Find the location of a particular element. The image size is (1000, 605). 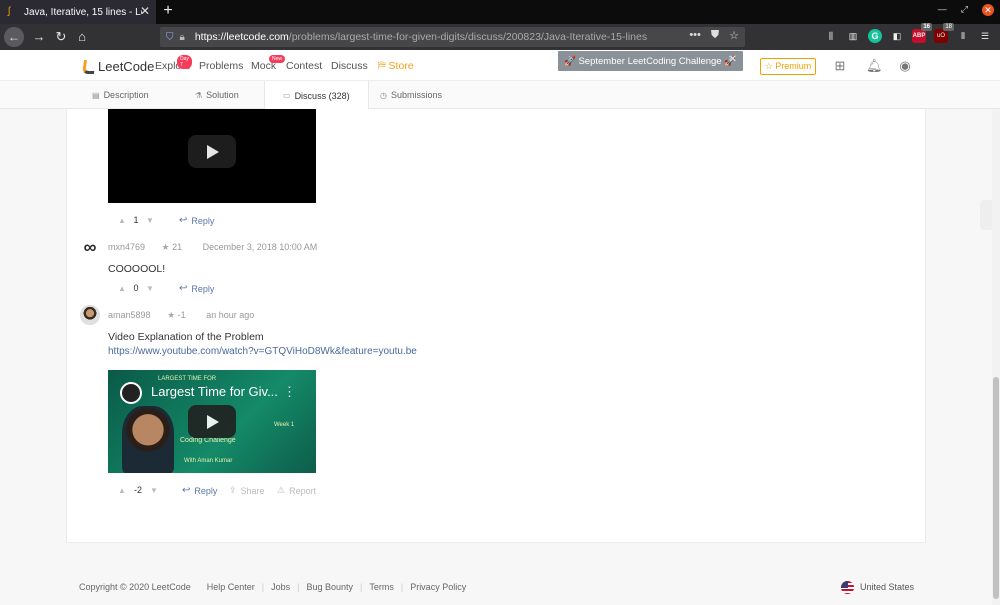

reputation: -1 is located at coordinates (181, 315).